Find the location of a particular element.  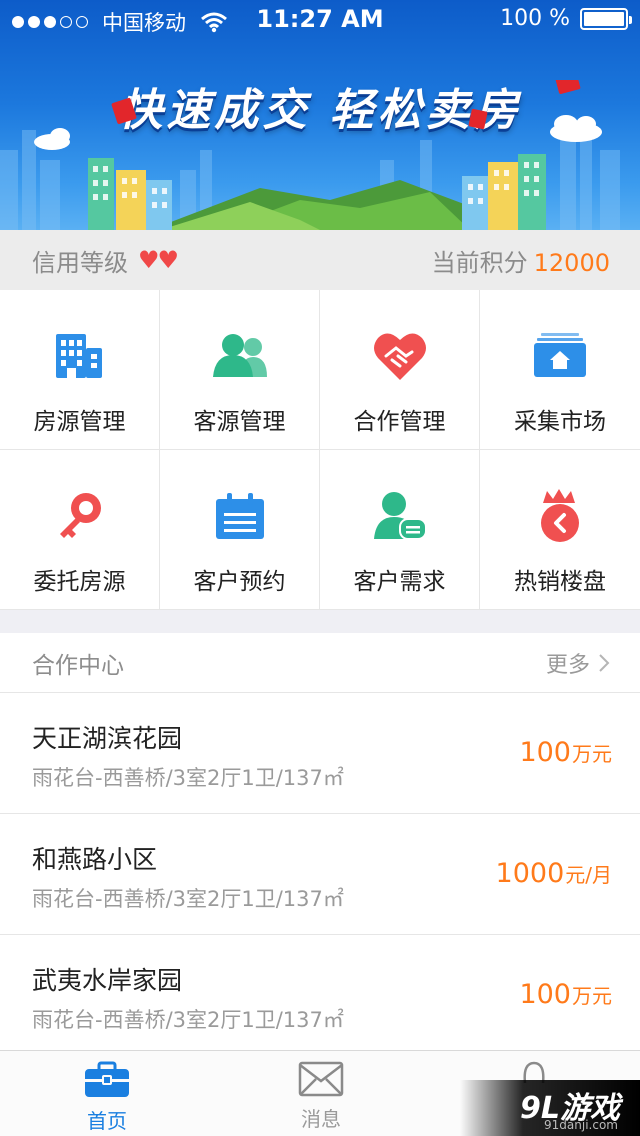

user-message-icon is located at coordinates (400, 516).